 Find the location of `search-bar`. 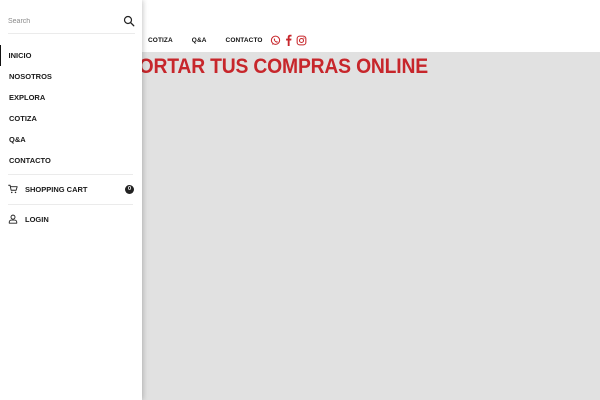

search-bar is located at coordinates (71, 21).